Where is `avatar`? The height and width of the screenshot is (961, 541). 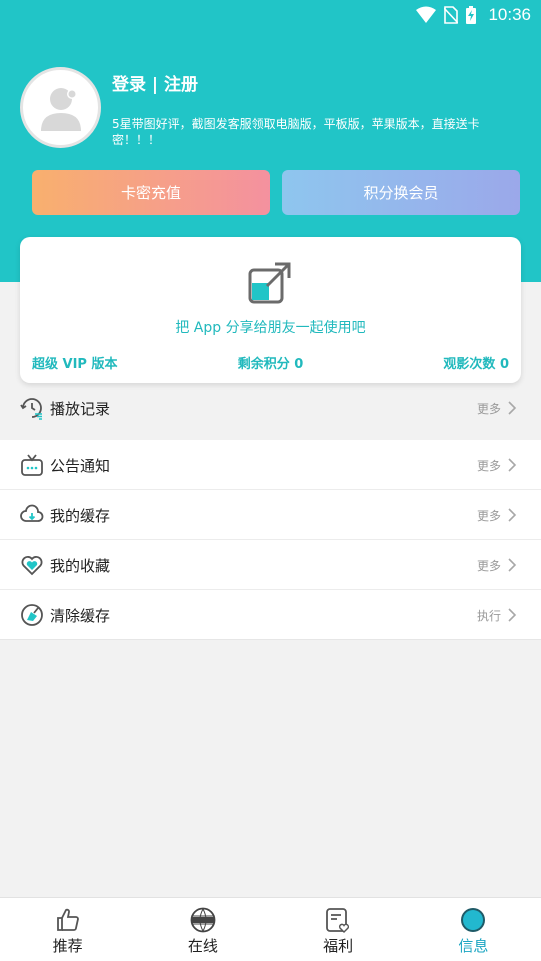 avatar is located at coordinates (60, 107).